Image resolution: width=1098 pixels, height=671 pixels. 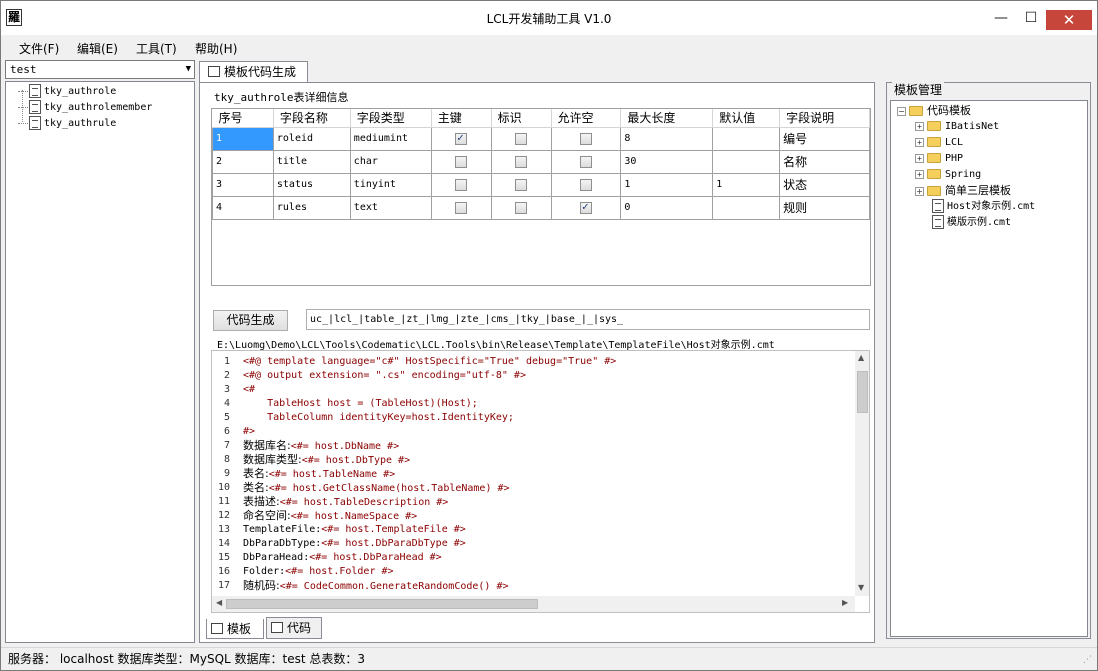 What do you see at coordinates (934, 111) in the screenshot?
I see `tree-root: − 代码模板` at bounding box center [934, 111].